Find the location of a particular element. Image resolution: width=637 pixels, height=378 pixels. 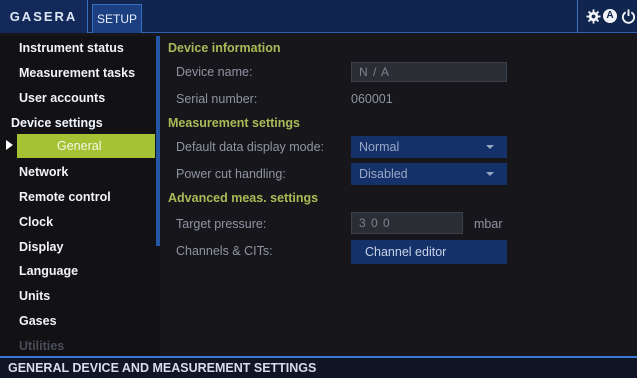

section-device-information: Device information is located at coordinates (224, 48).